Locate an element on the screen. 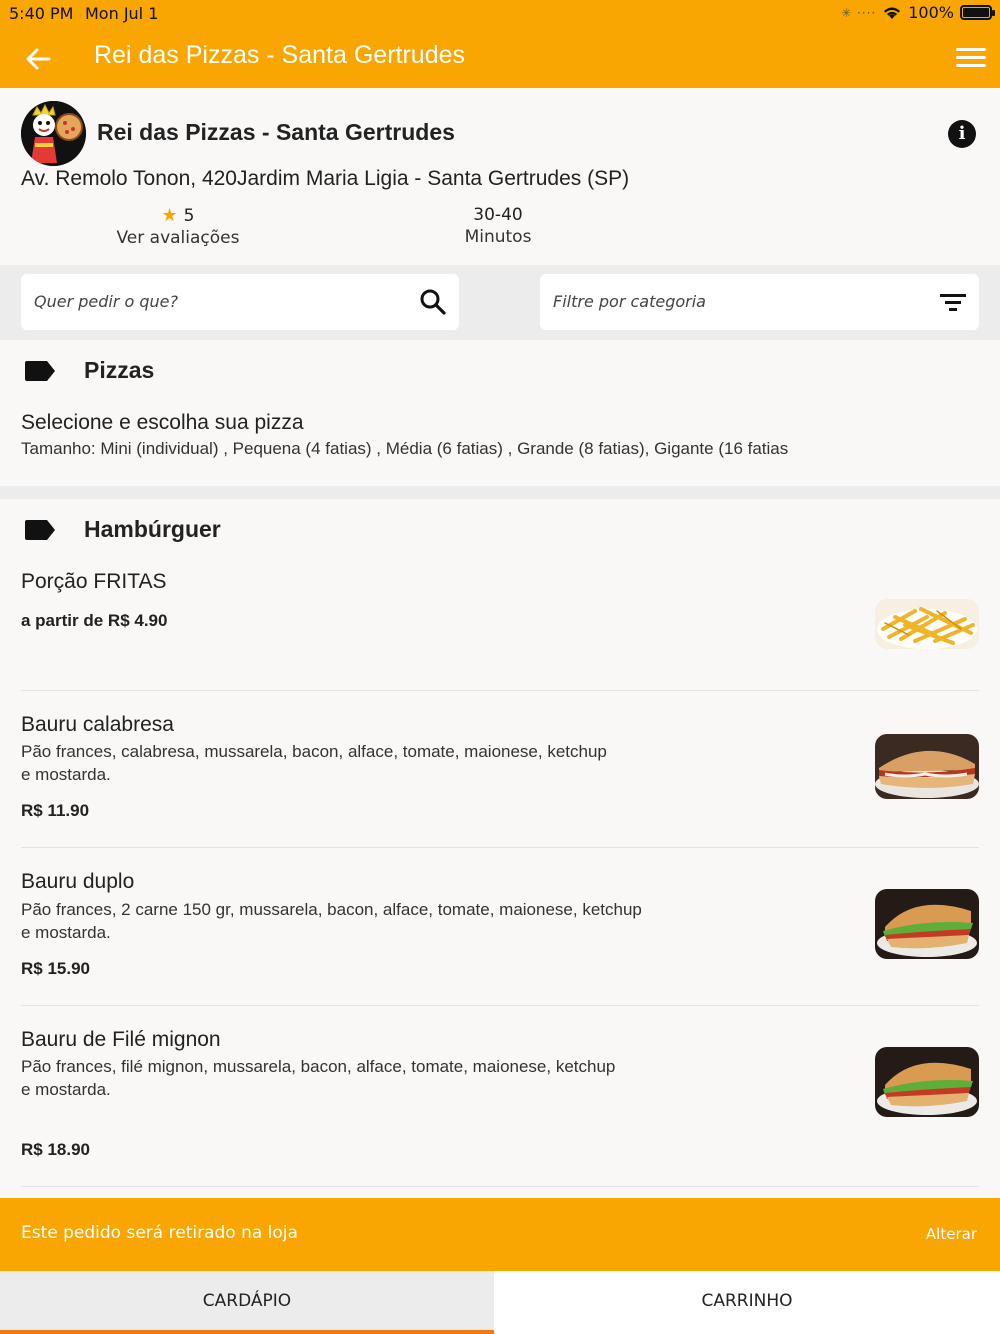 The image size is (1000, 1334). category-placeholder: Filtre por categoria is located at coordinates (629, 301).